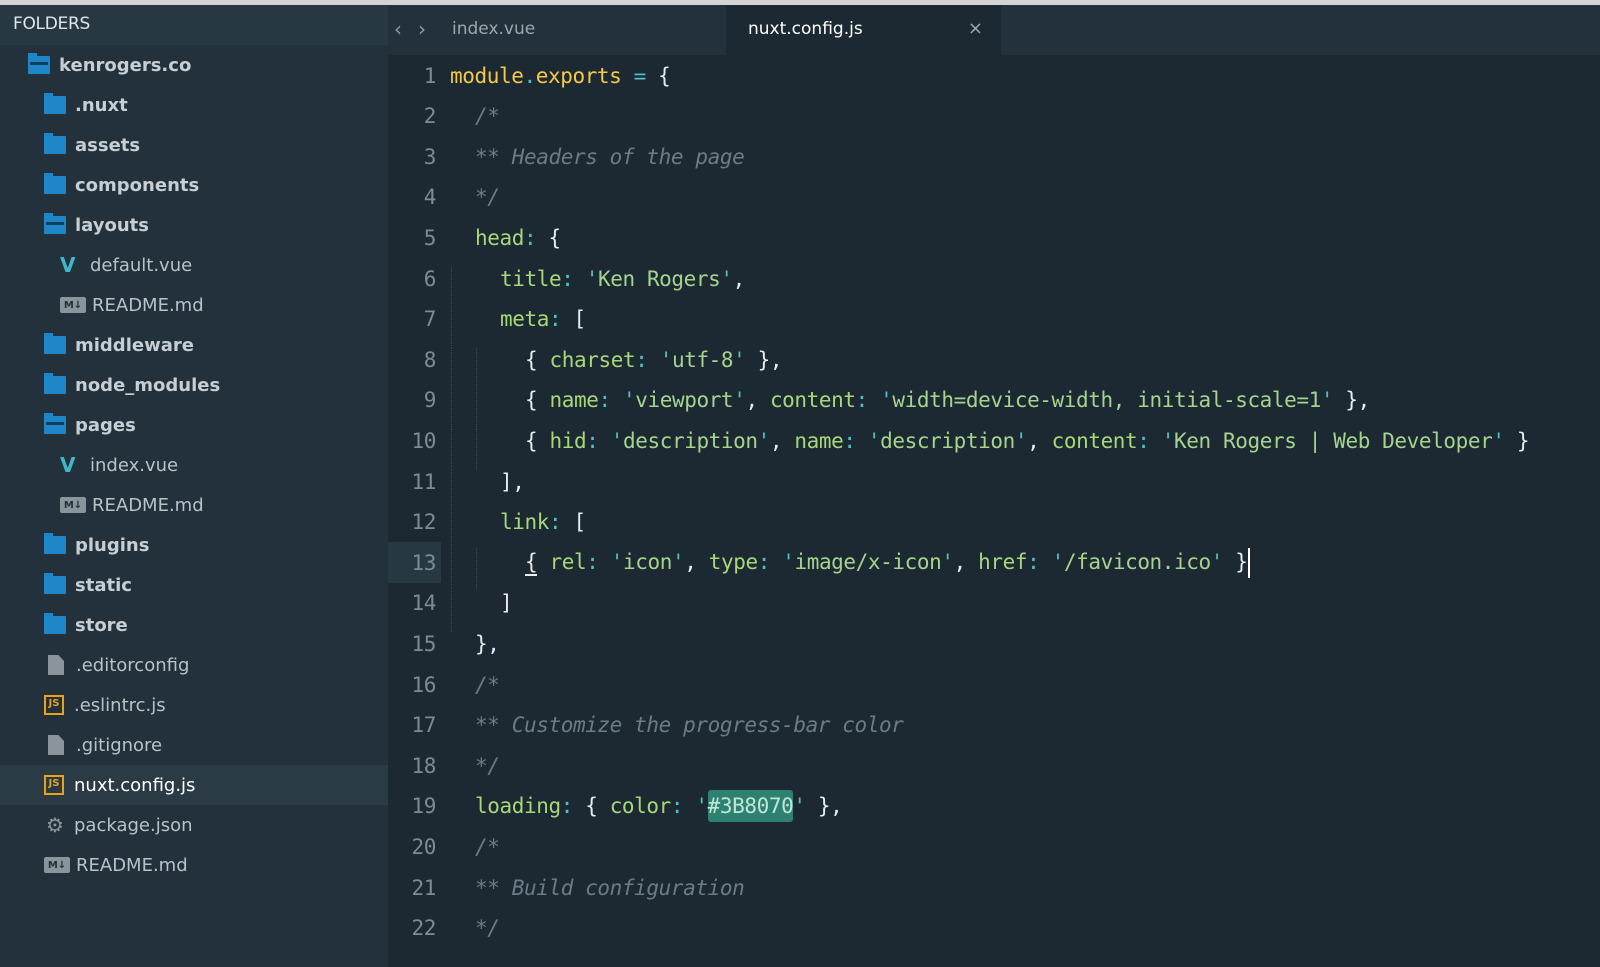  Describe the element at coordinates (1235, 561) in the screenshot. I see `code-token: }` at that location.